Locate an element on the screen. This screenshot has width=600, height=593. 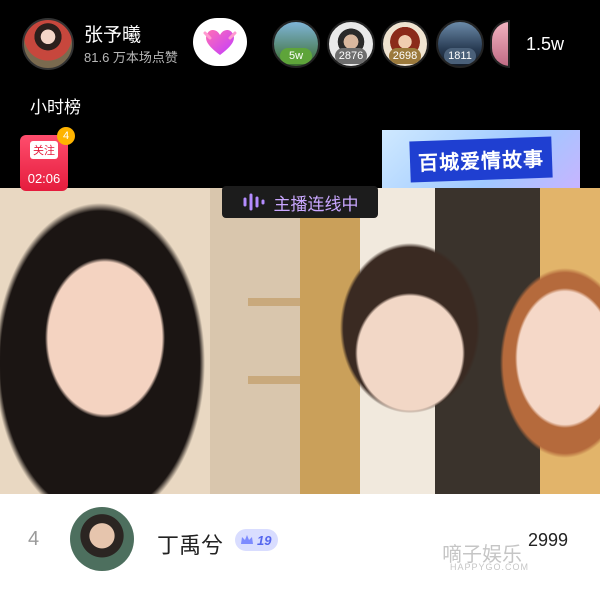
viewer-avatar: 2698 is located at coordinates (405, 44).